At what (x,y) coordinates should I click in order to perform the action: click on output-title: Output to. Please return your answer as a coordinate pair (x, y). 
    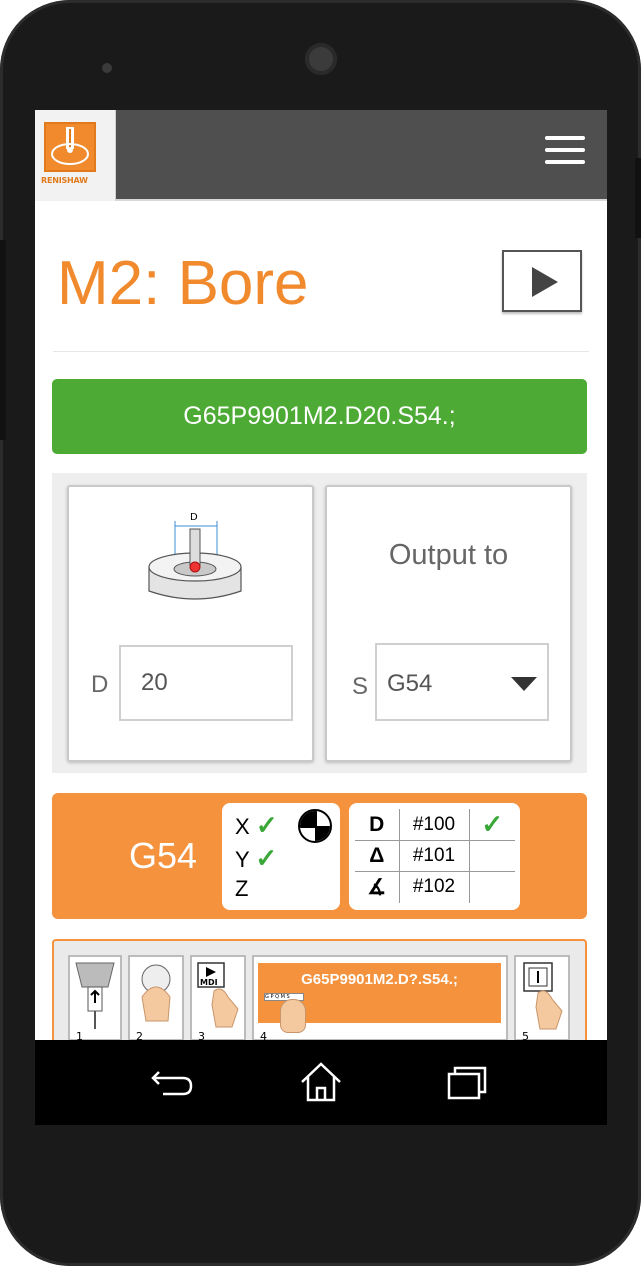
    Looking at the image, I should click on (448, 555).